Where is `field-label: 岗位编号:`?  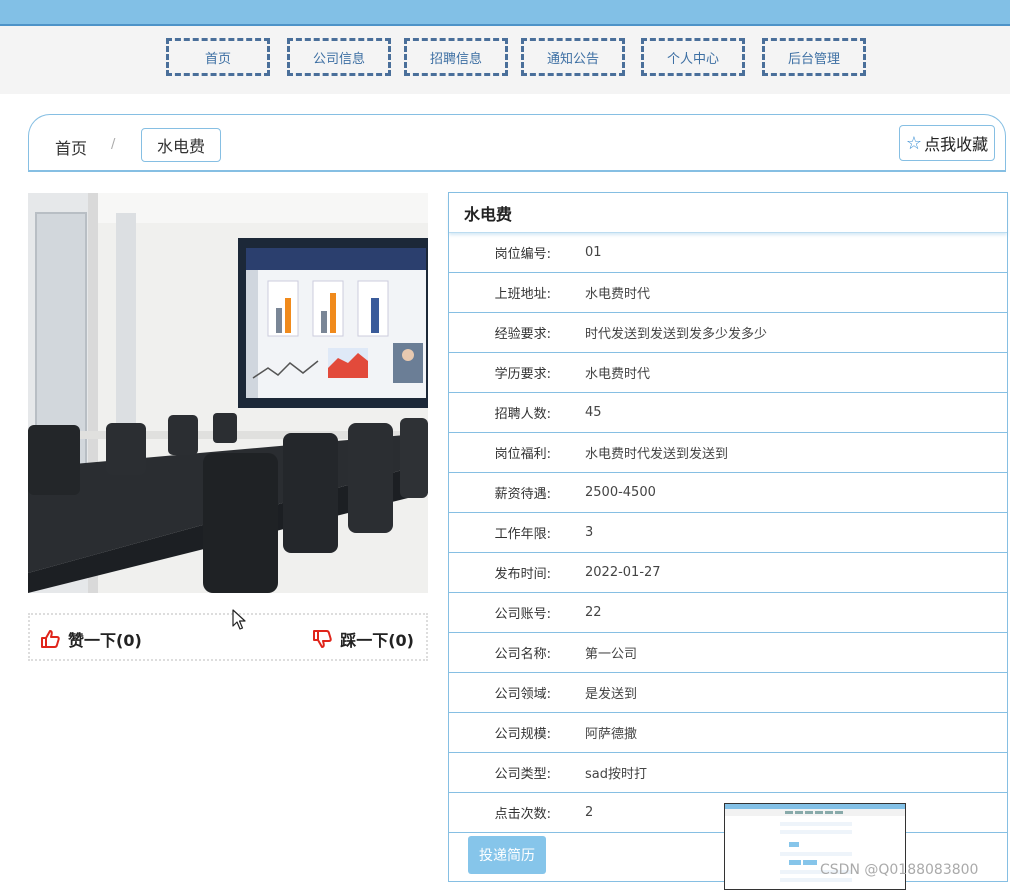
field-label: 岗位编号: is located at coordinates (522, 254).